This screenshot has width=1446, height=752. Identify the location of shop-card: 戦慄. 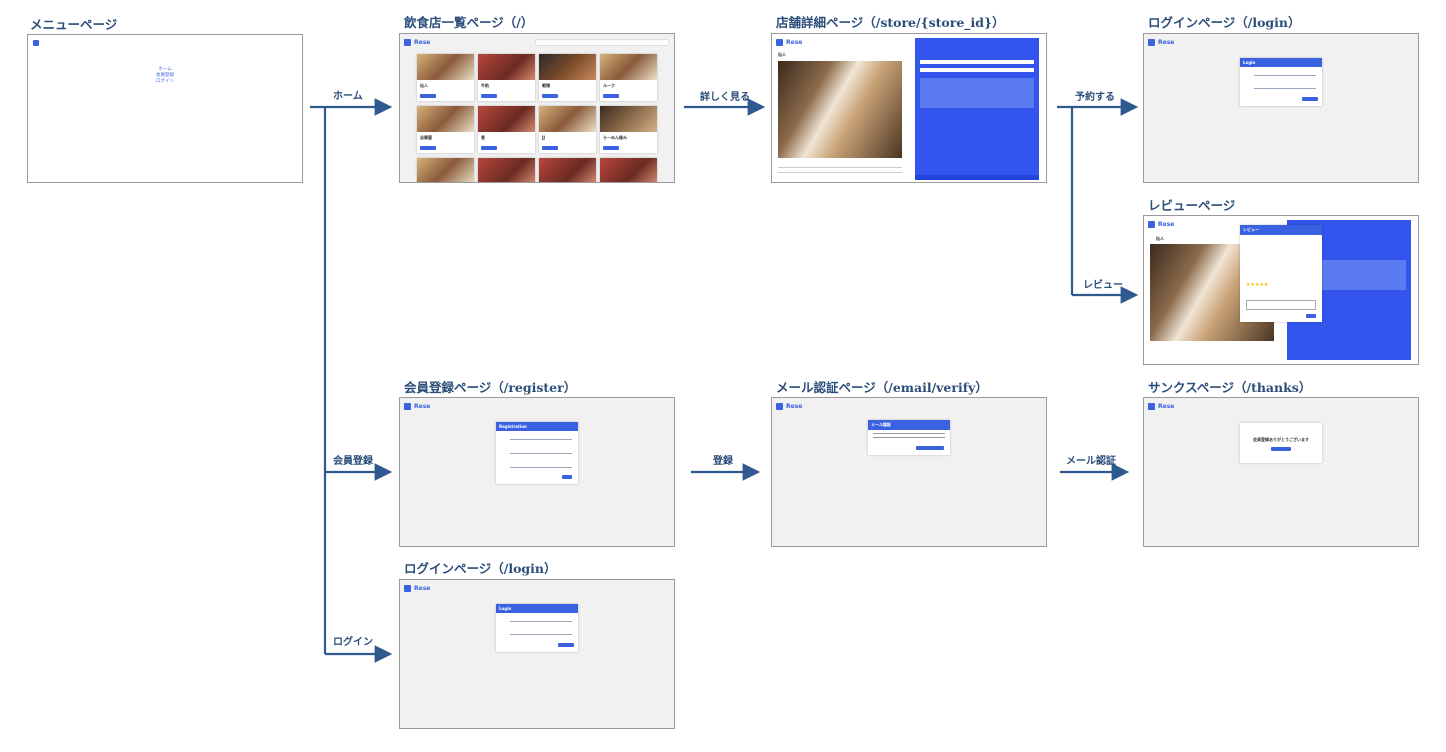
(567, 77).